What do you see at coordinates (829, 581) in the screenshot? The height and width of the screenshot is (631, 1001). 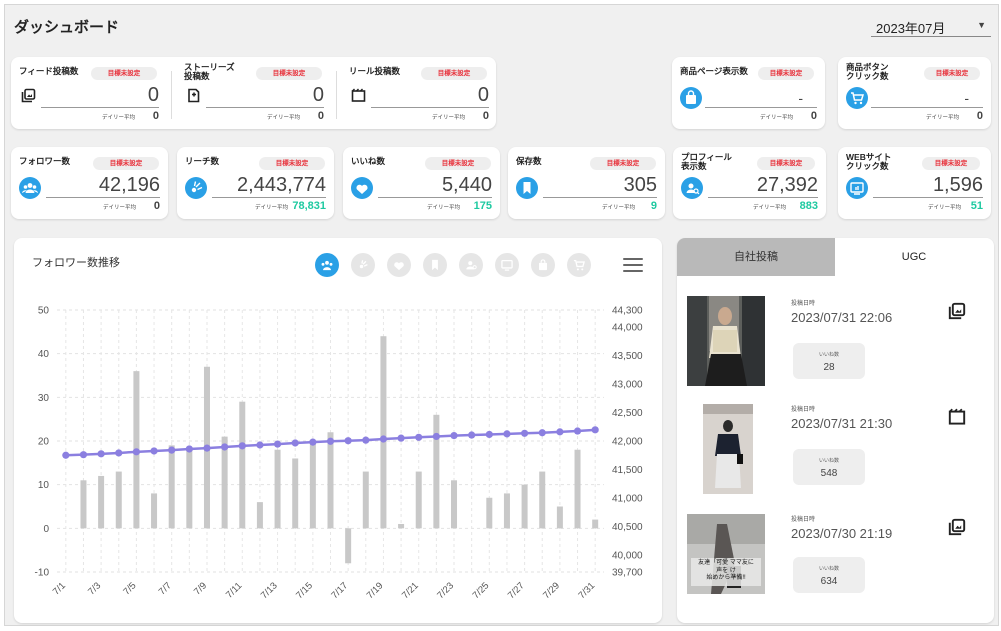 I see `likes-value: 634` at bounding box center [829, 581].